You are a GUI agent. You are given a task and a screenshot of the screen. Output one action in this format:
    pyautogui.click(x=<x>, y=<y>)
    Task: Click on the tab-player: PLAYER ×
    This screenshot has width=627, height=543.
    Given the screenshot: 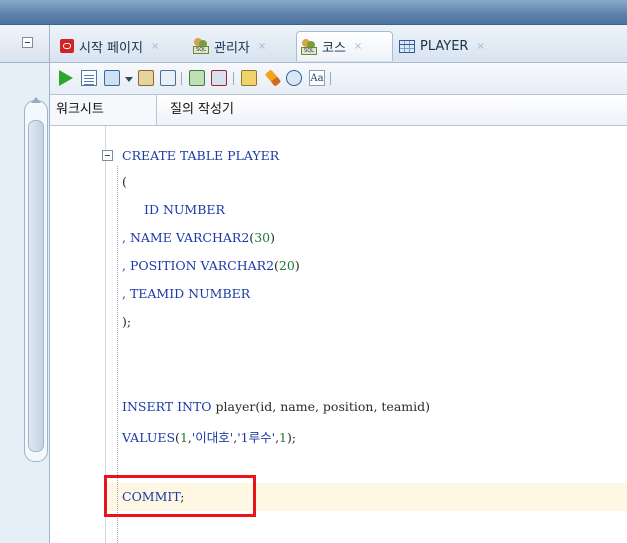 What is the action you would take?
    pyautogui.click(x=440, y=46)
    